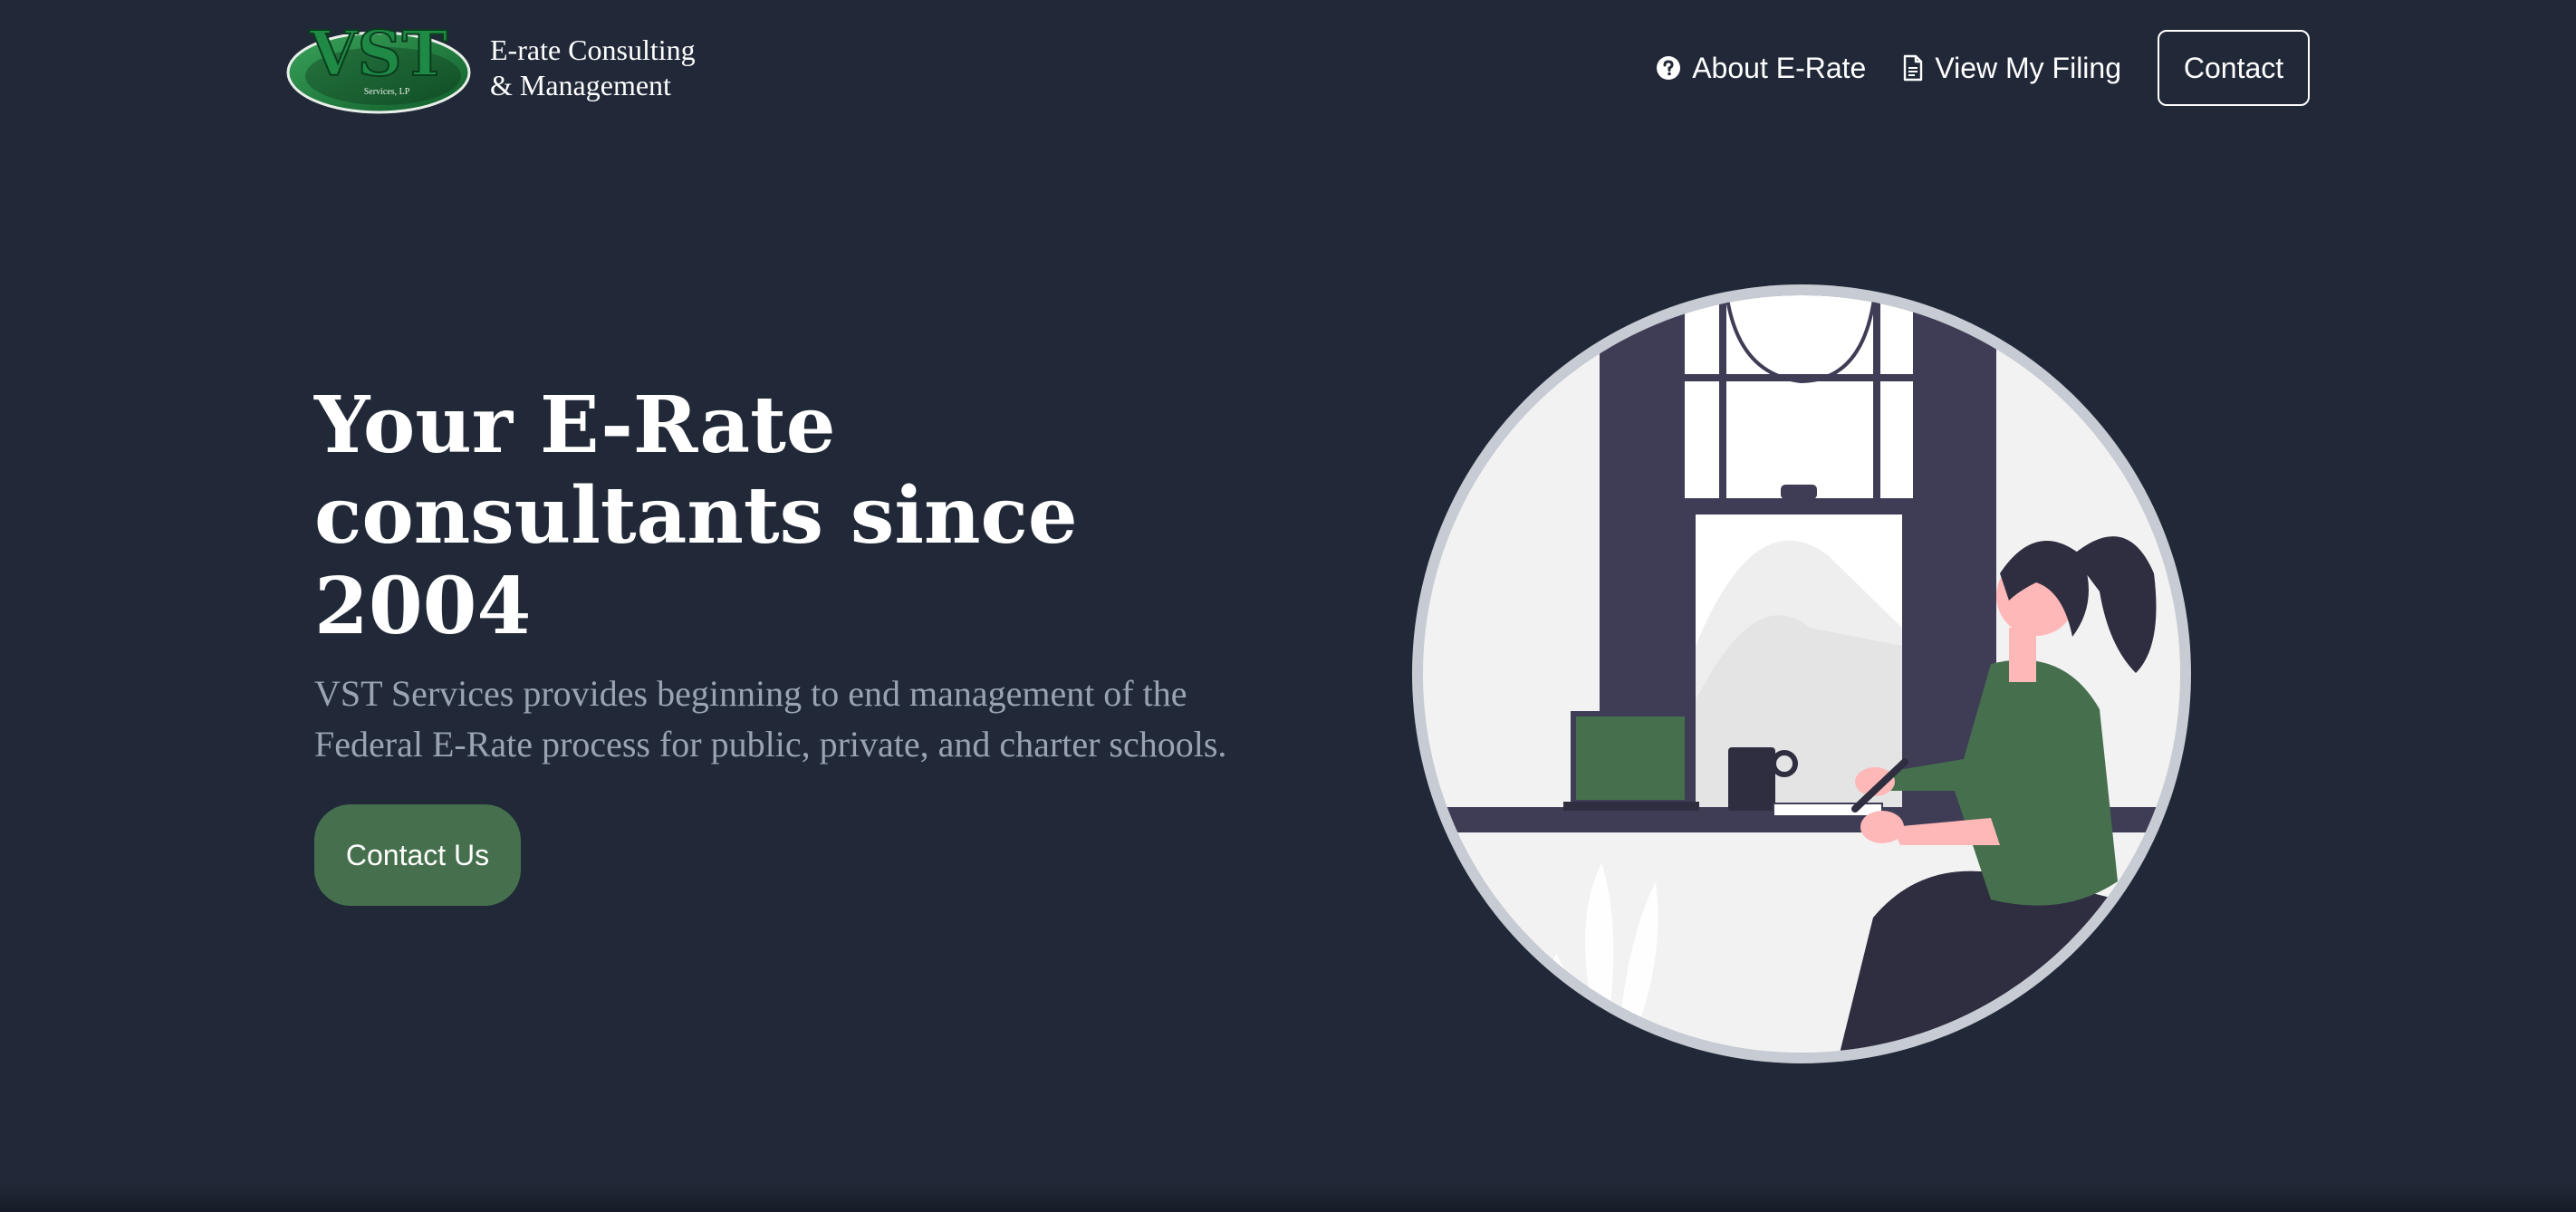 The image size is (2576, 1212). What do you see at coordinates (2028, 67) in the screenshot?
I see `nav-view-my-filing-label: View My Filing` at bounding box center [2028, 67].